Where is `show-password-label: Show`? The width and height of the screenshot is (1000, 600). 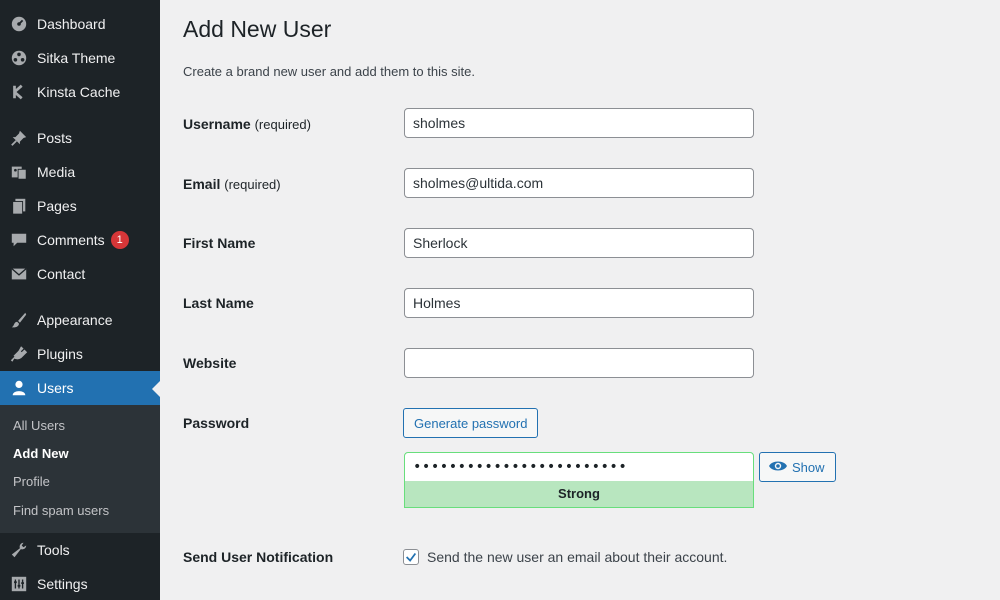 show-password-label: Show is located at coordinates (808, 467).